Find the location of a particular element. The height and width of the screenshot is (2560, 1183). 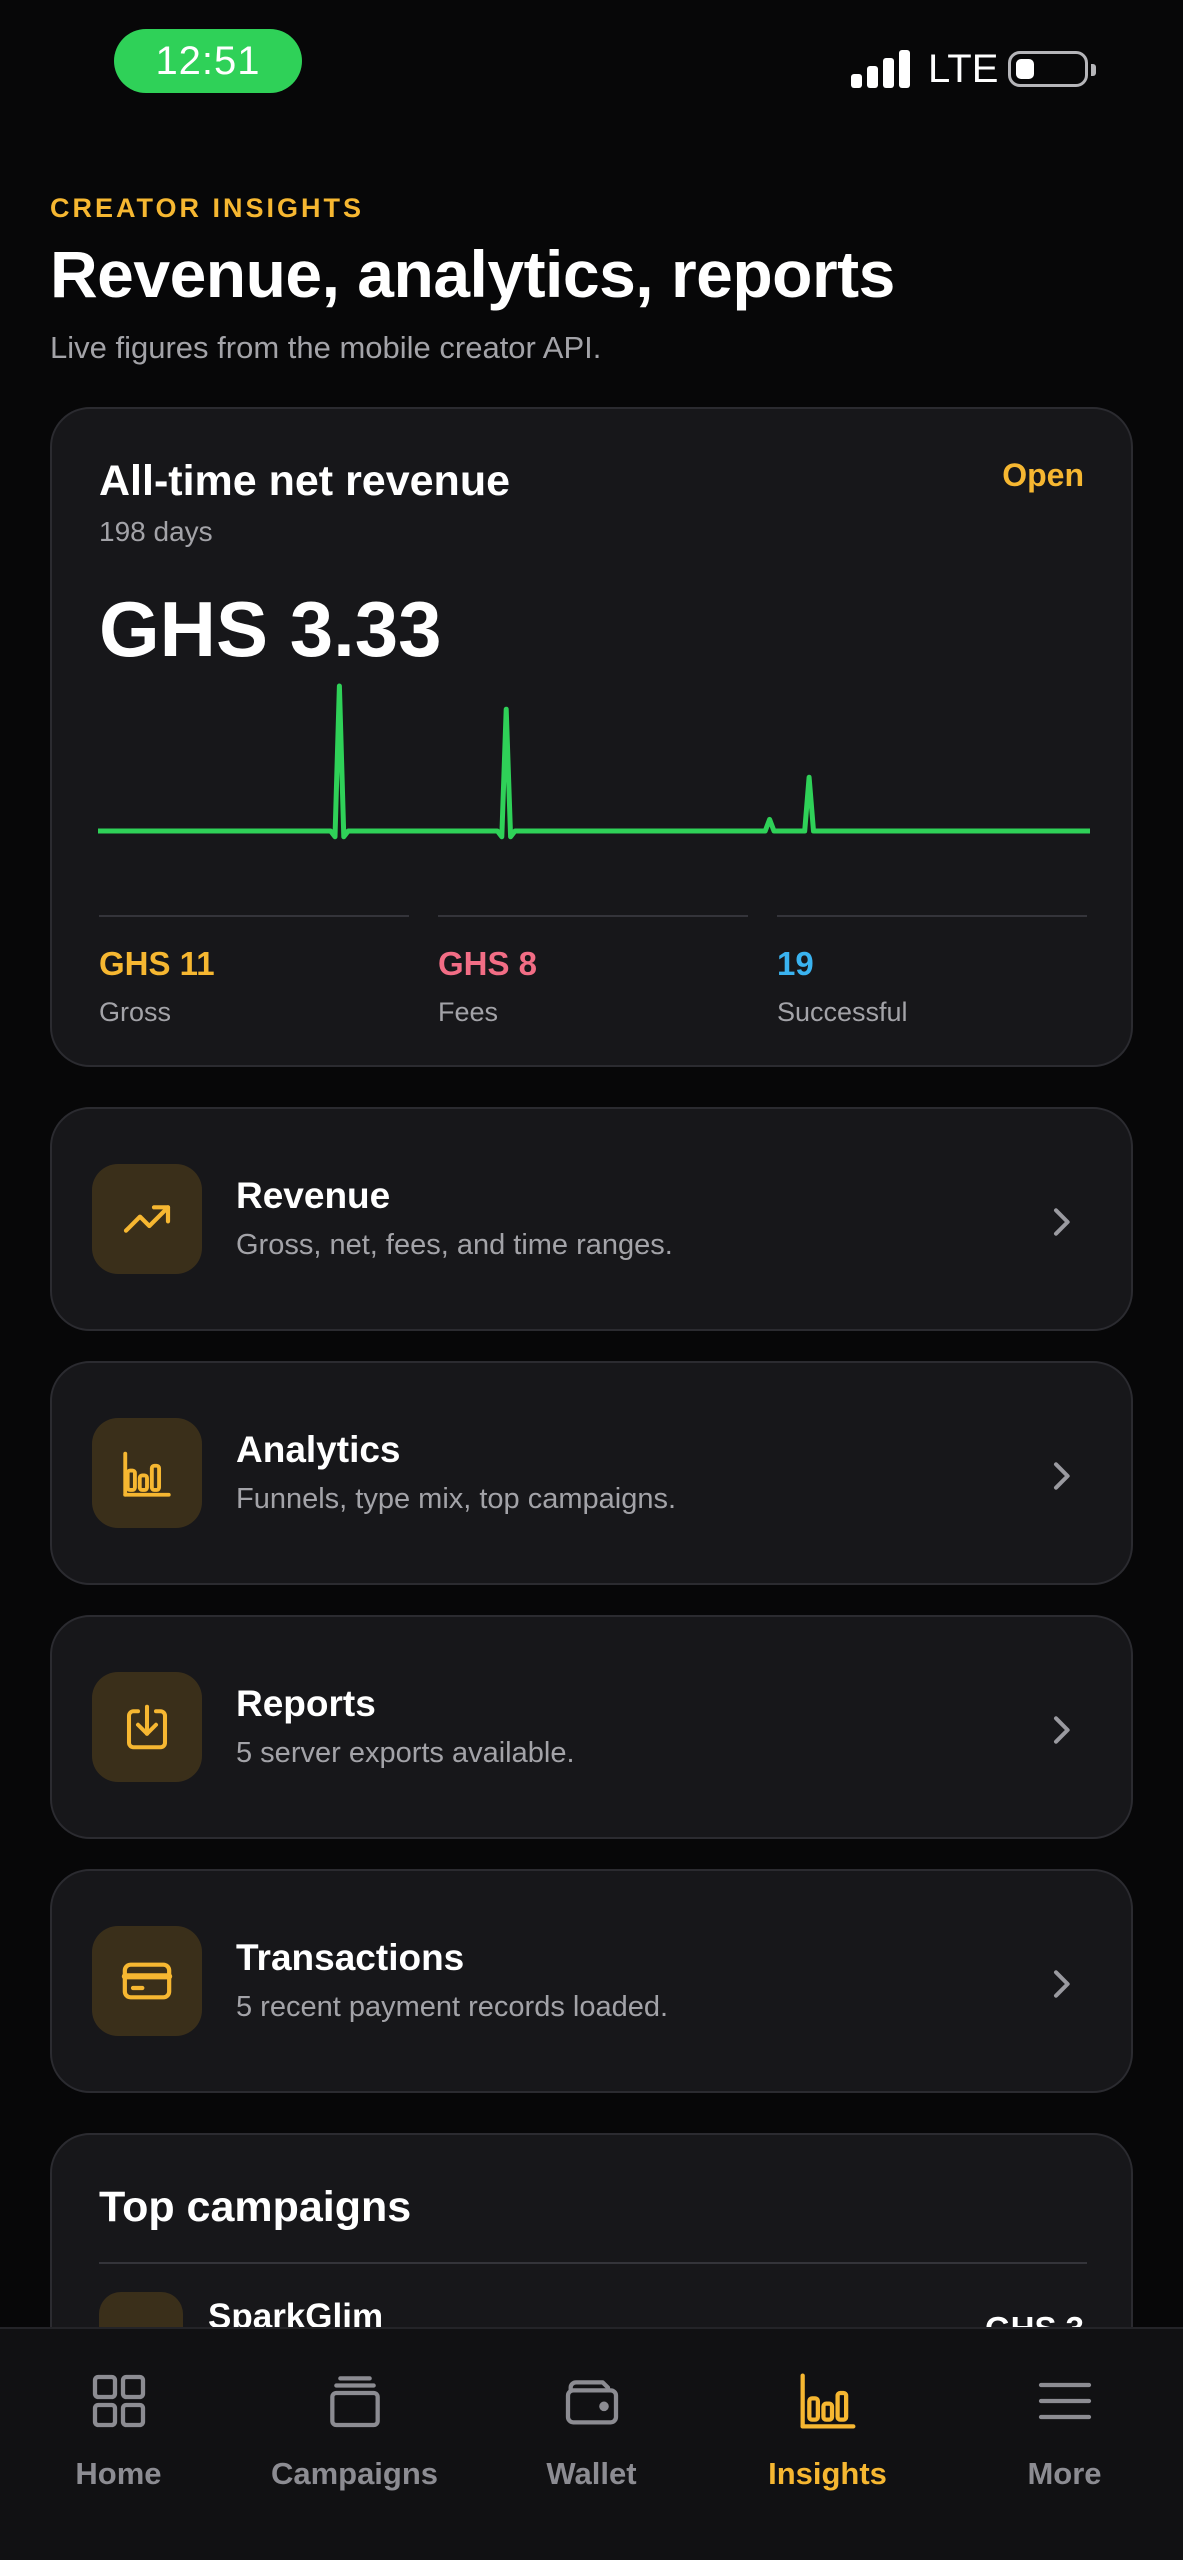

revenue-stats: GHS 11 Gross GHS 8 Fees 19 Successful is located at coordinates (593, 975).